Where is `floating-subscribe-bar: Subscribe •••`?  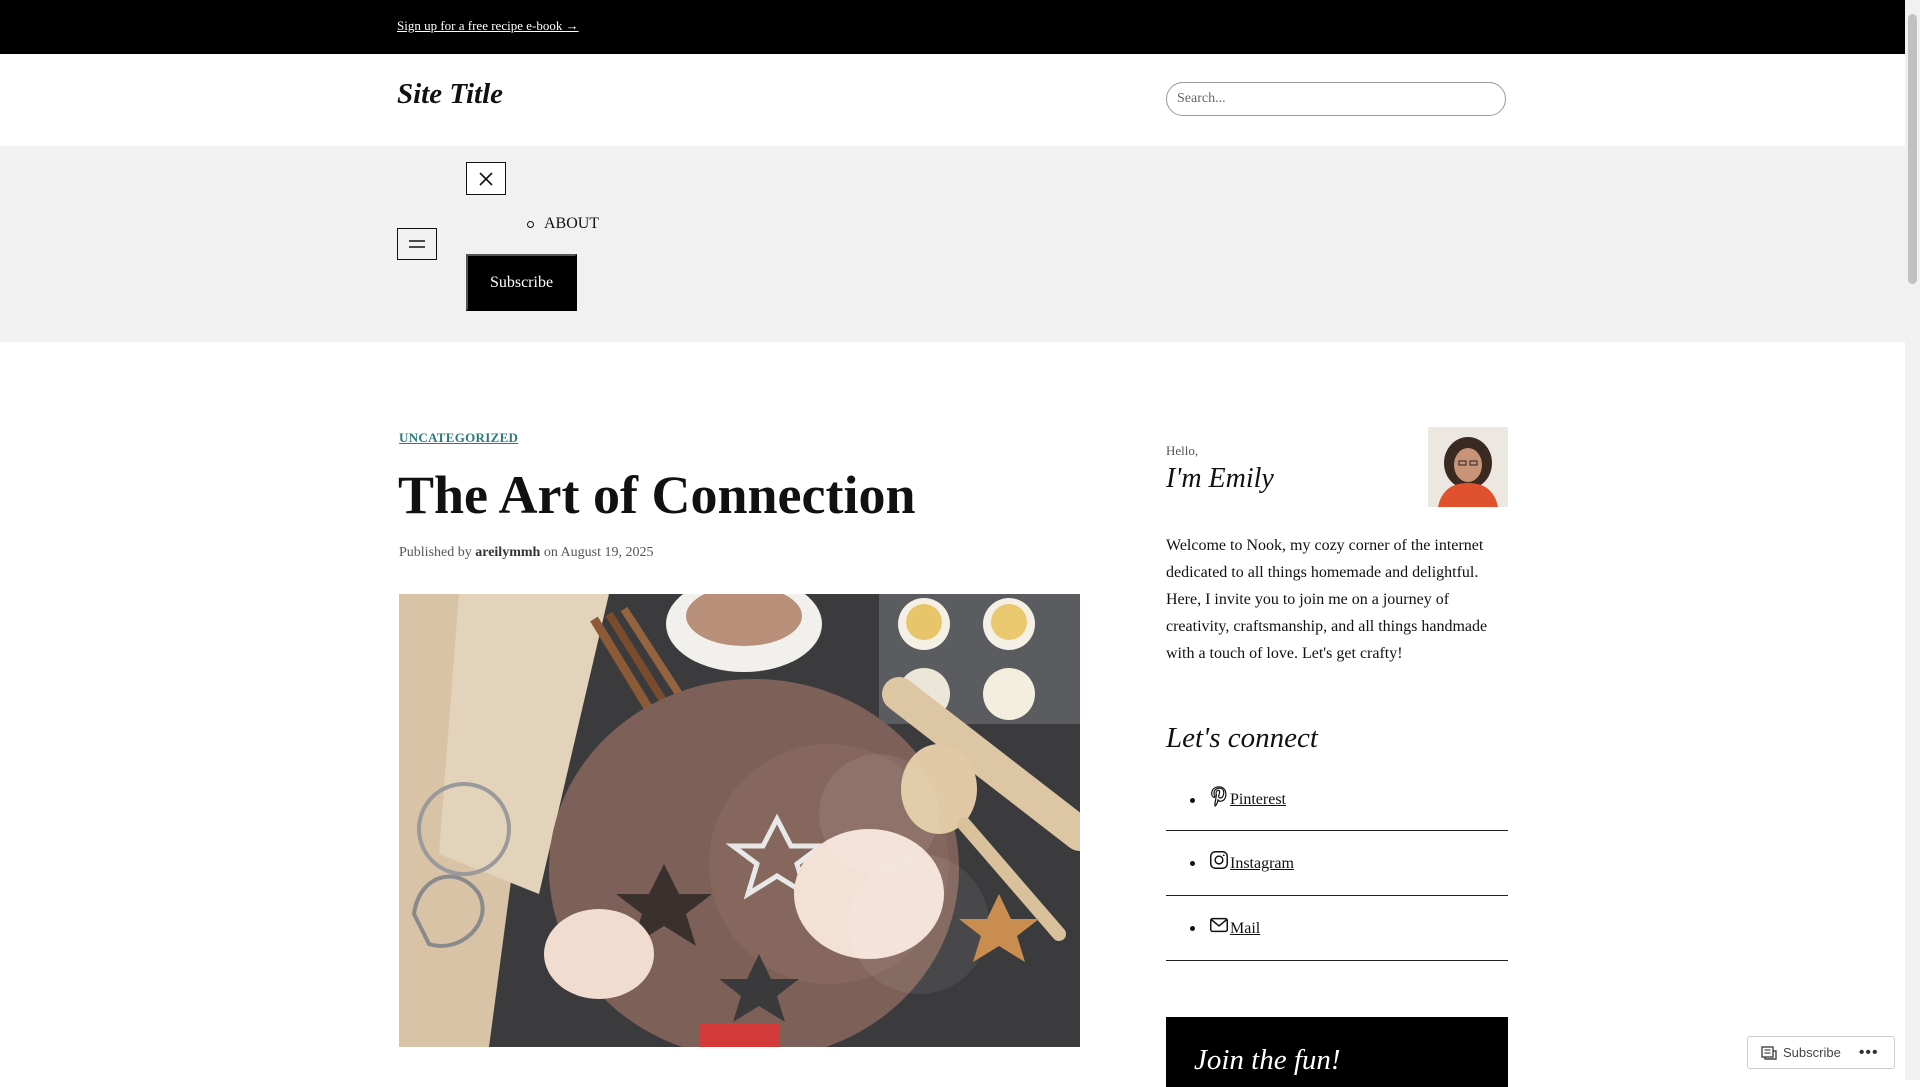 floating-subscribe-bar: Subscribe ••• is located at coordinates (1821, 1052).